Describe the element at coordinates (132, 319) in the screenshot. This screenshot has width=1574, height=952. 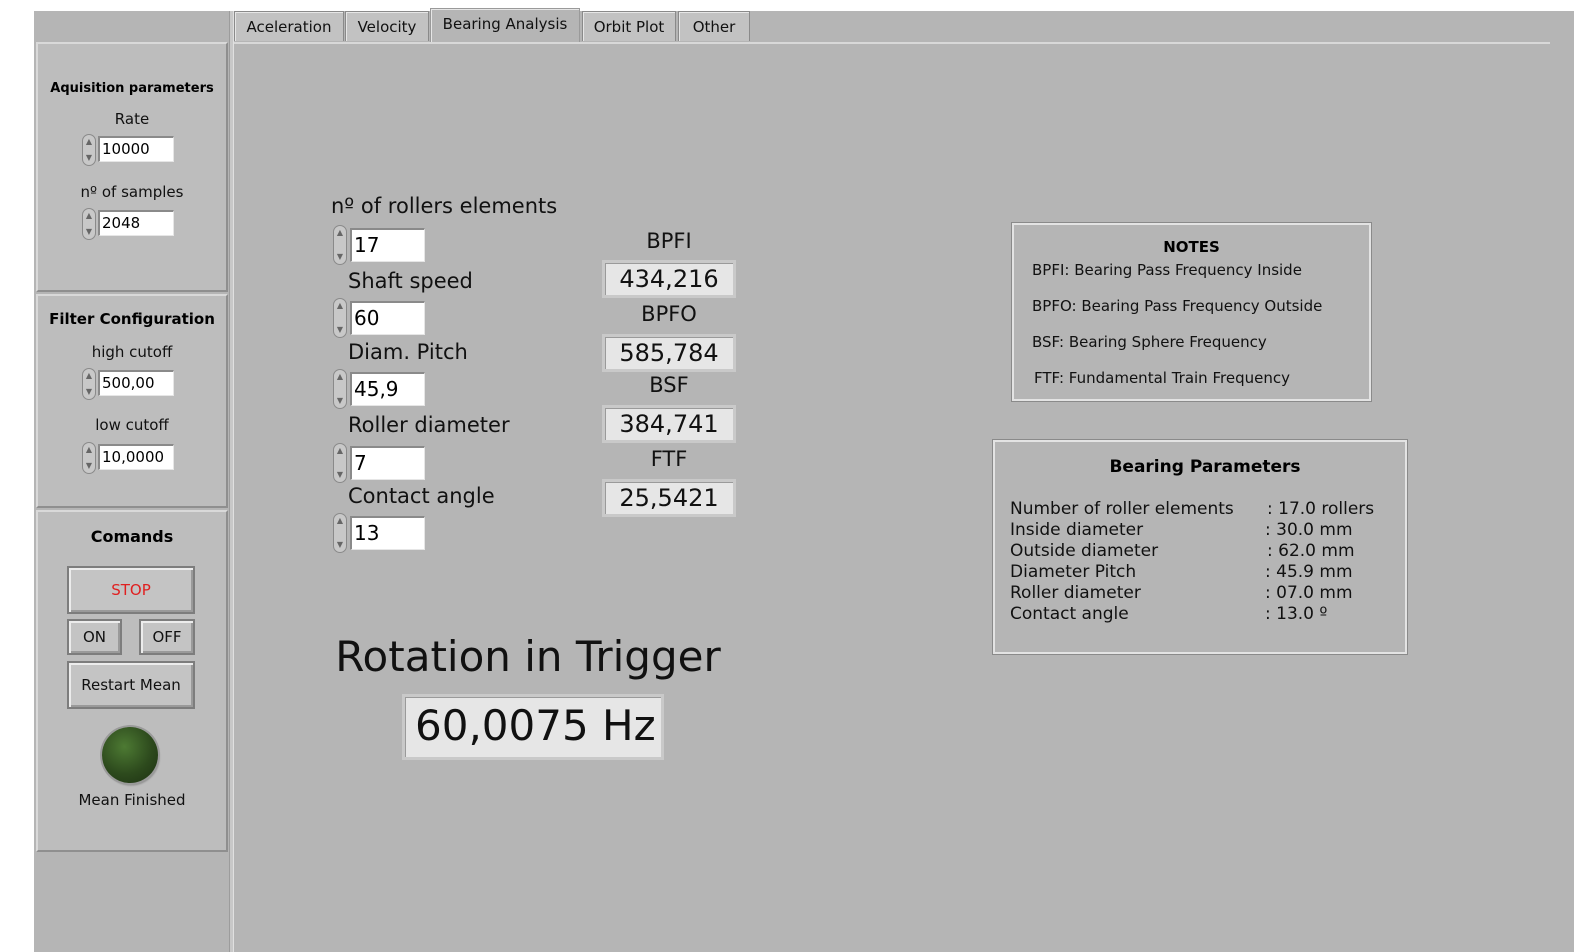
I see `filter-title: Filter Configuration` at that location.